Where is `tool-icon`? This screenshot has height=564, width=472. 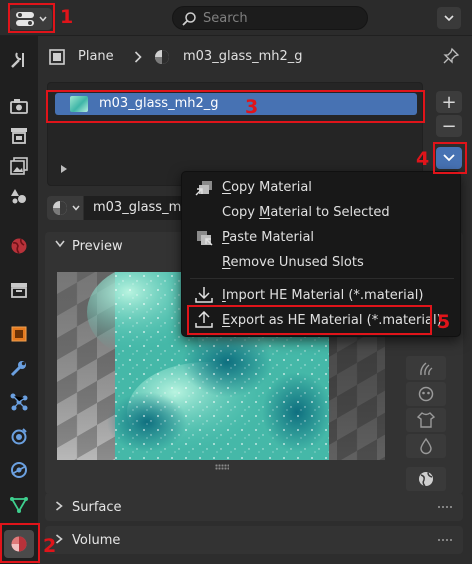
tool-icon is located at coordinates (17, 60).